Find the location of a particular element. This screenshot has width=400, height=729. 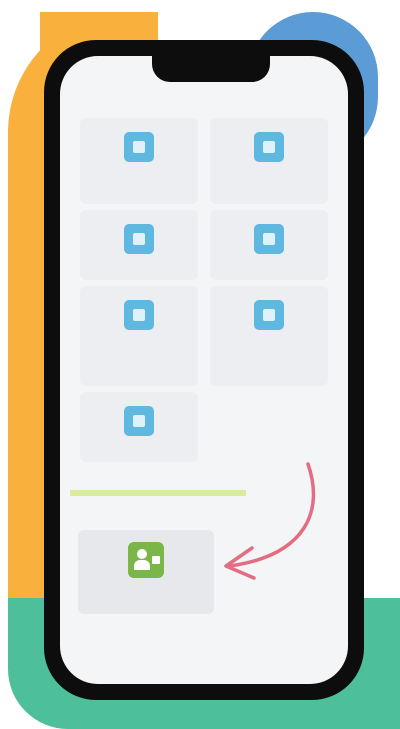

highlighted-feature-tile is located at coordinates (146, 572).